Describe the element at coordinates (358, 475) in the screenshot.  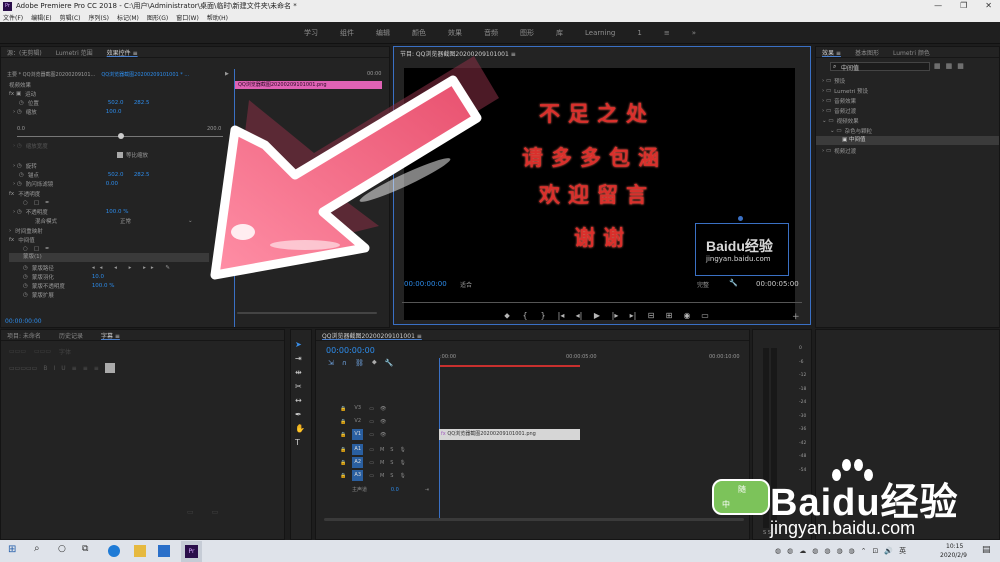
I see `track-id-a3: A3` at that location.